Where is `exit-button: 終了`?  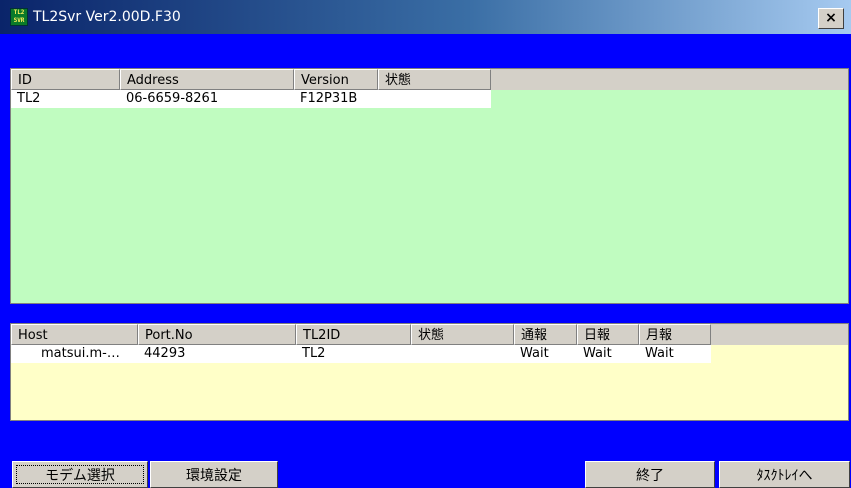
exit-button: 終了 is located at coordinates (650, 474).